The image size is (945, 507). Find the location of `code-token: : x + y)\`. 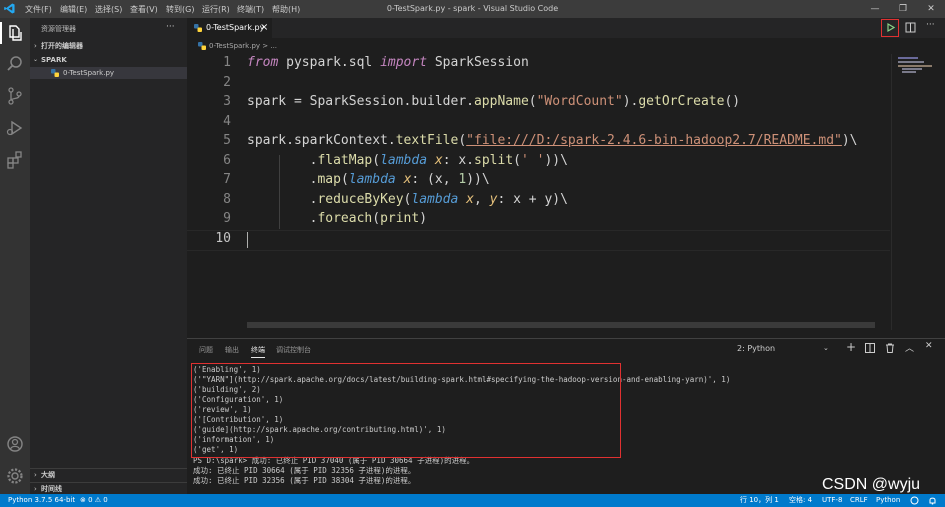

code-token: : x + y)\ is located at coordinates (532, 199).